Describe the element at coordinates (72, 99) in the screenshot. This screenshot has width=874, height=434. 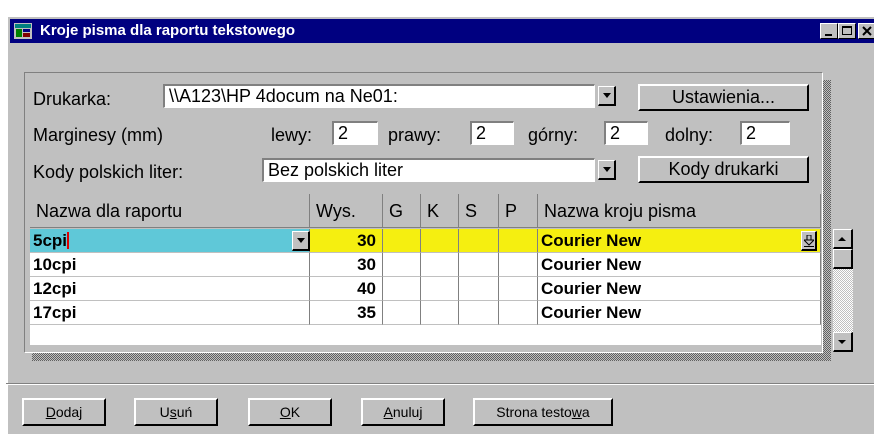
I see `printer-label: Drukarka:` at that location.